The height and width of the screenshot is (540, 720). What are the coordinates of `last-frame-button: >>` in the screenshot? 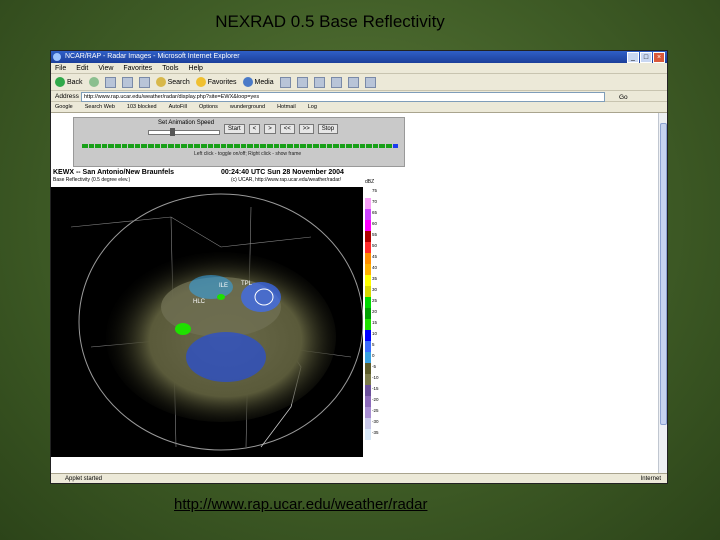 It's located at (306, 129).